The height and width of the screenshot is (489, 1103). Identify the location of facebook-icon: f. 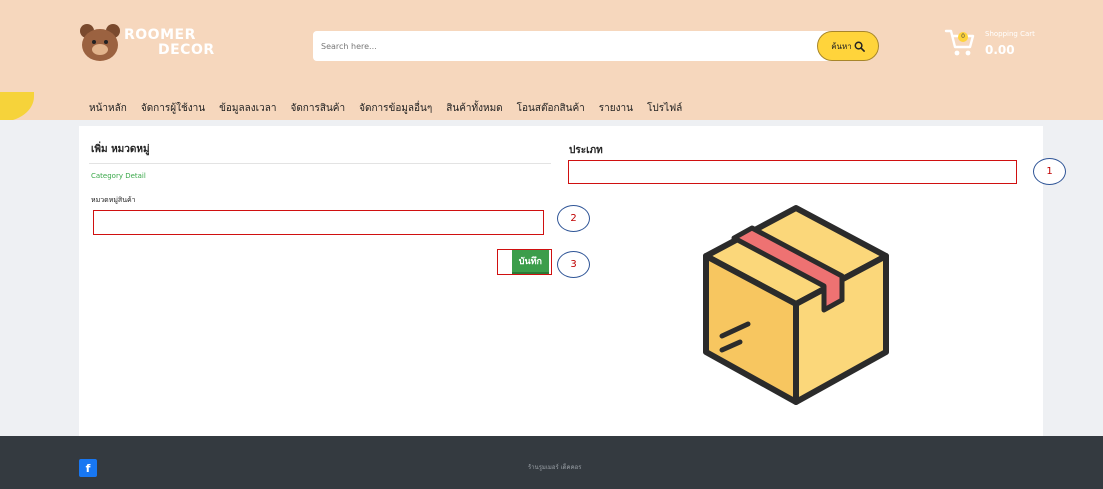
(88, 468).